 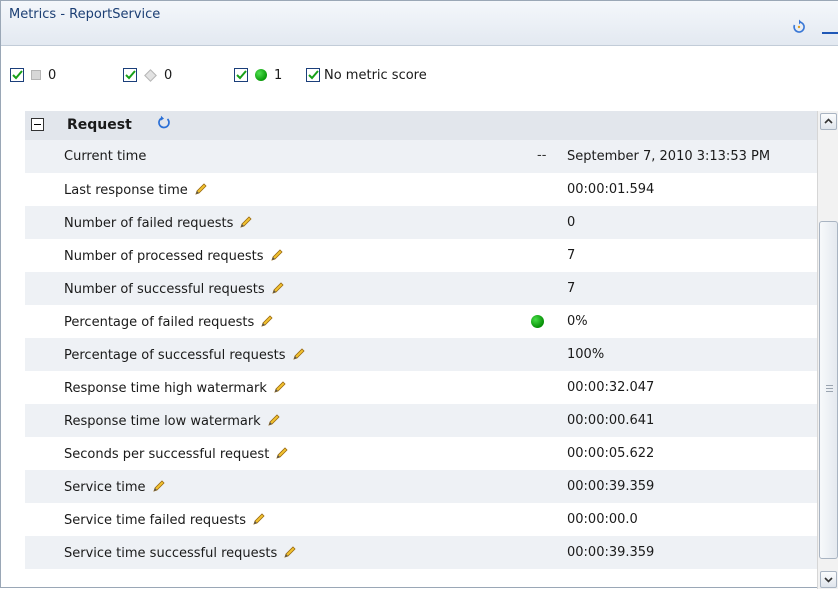 What do you see at coordinates (171, 553) in the screenshot?
I see `metric-name: Service time successful requests` at bounding box center [171, 553].